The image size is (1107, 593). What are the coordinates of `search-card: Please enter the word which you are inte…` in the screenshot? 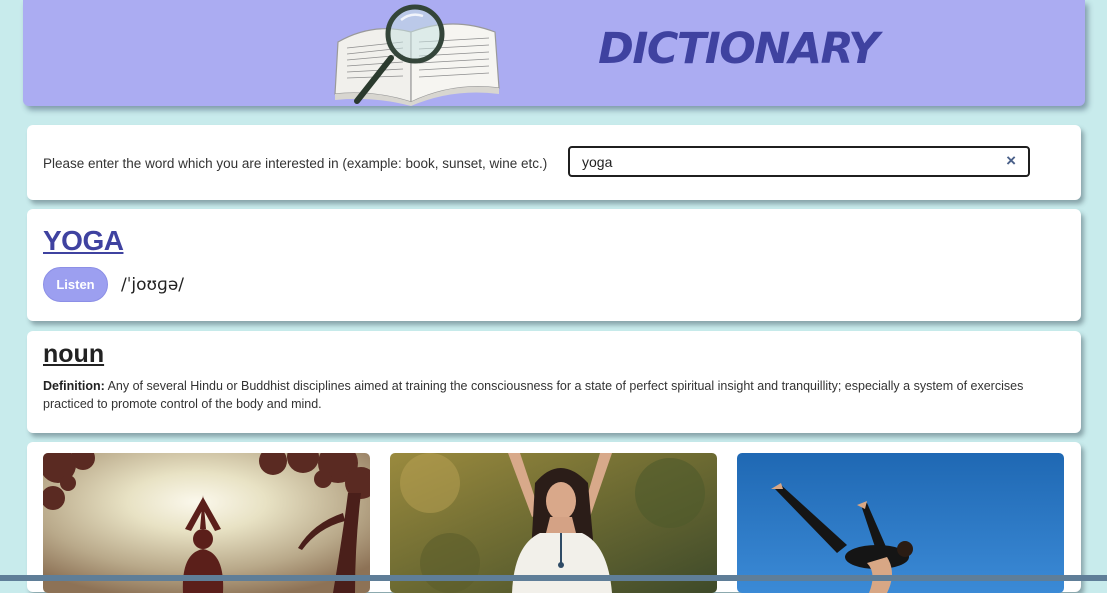 It's located at (554, 162).